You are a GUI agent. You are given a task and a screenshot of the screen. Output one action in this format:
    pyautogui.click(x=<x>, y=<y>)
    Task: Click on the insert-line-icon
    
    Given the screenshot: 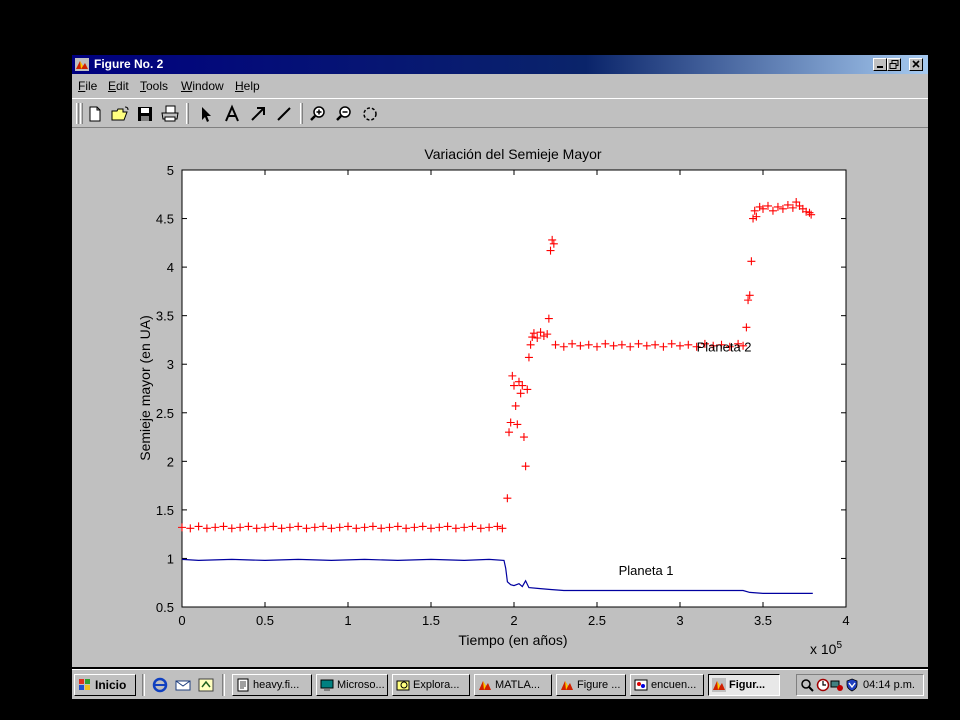 What is the action you would take?
    pyautogui.click(x=284, y=114)
    